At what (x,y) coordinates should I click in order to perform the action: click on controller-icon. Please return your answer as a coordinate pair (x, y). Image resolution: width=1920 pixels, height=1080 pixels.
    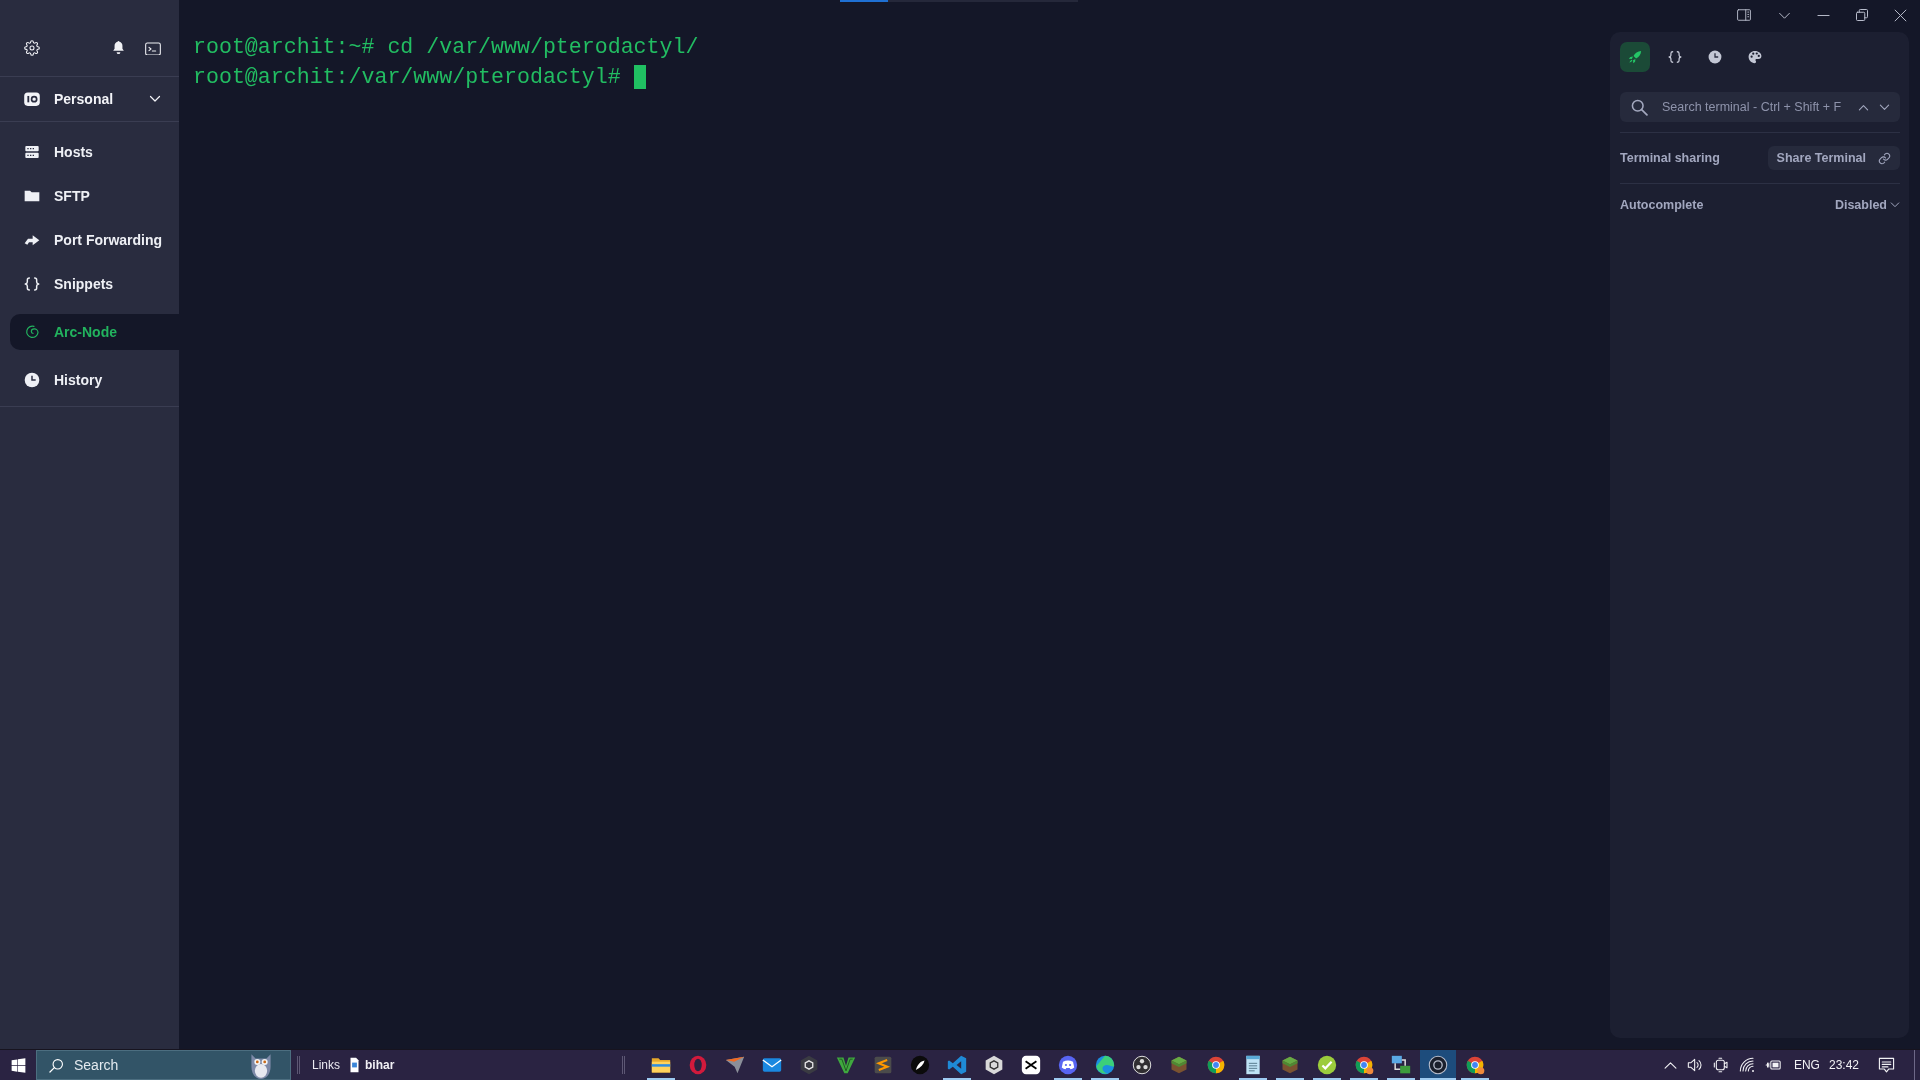
    Looking at the image, I should click on (1068, 1065).